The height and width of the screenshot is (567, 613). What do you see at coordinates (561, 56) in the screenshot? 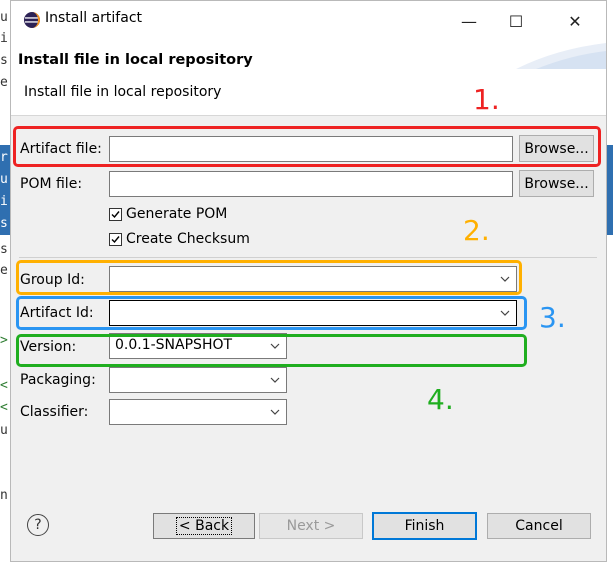
I see `header-banner-graphic` at bounding box center [561, 56].